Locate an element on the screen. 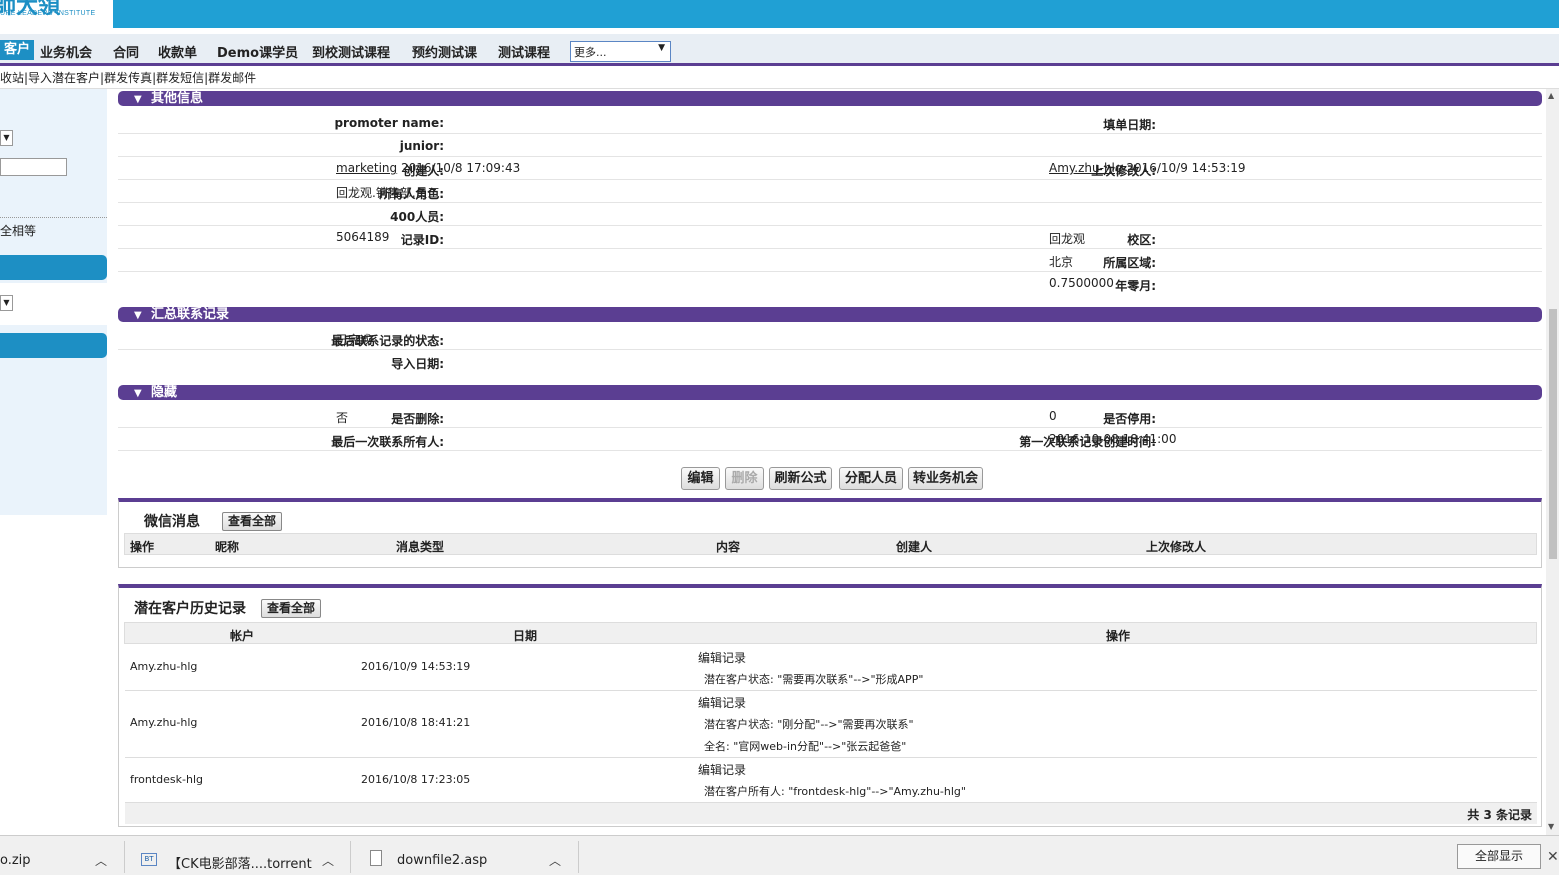 This screenshot has height=875, width=1559. logo: 師大領 URE LEADERS' INSTITUTE is located at coordinates (56, 14).